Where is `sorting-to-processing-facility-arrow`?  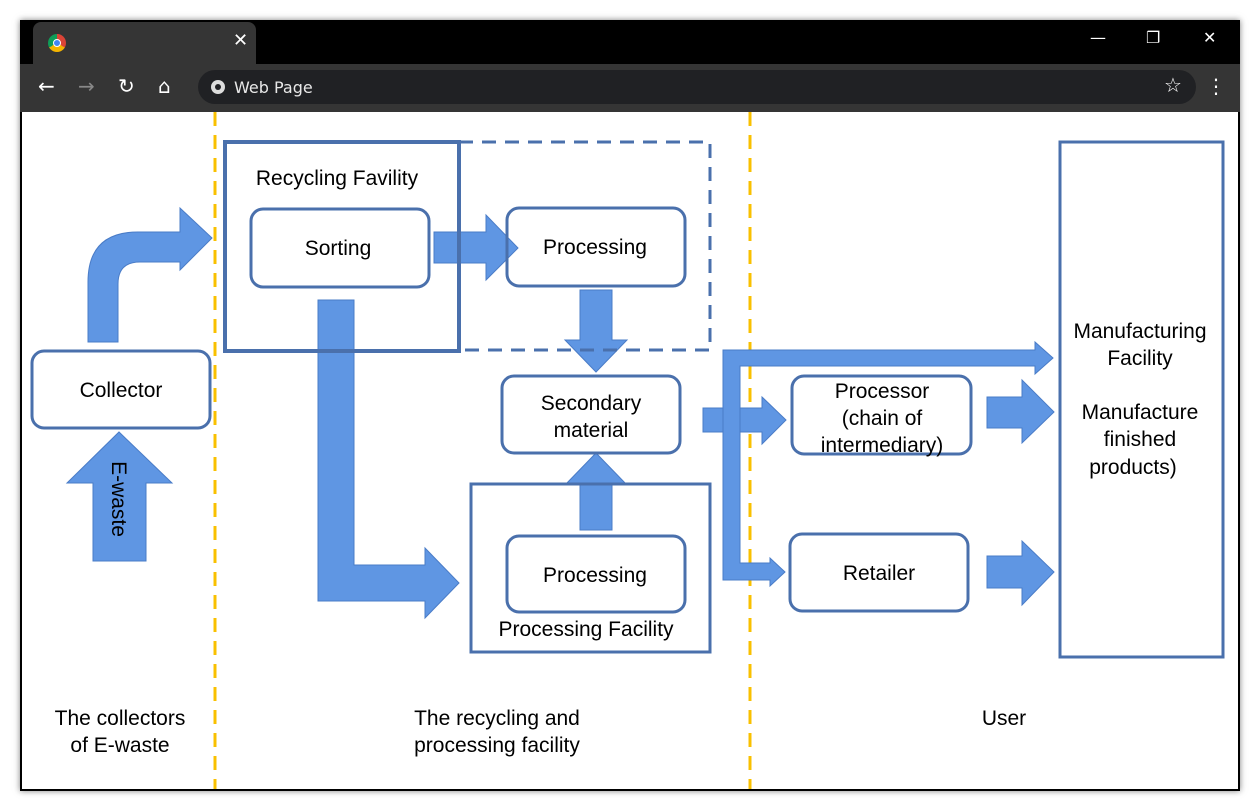 sorting-to-processing-facility-arrow is located at coordinates (388, 459).